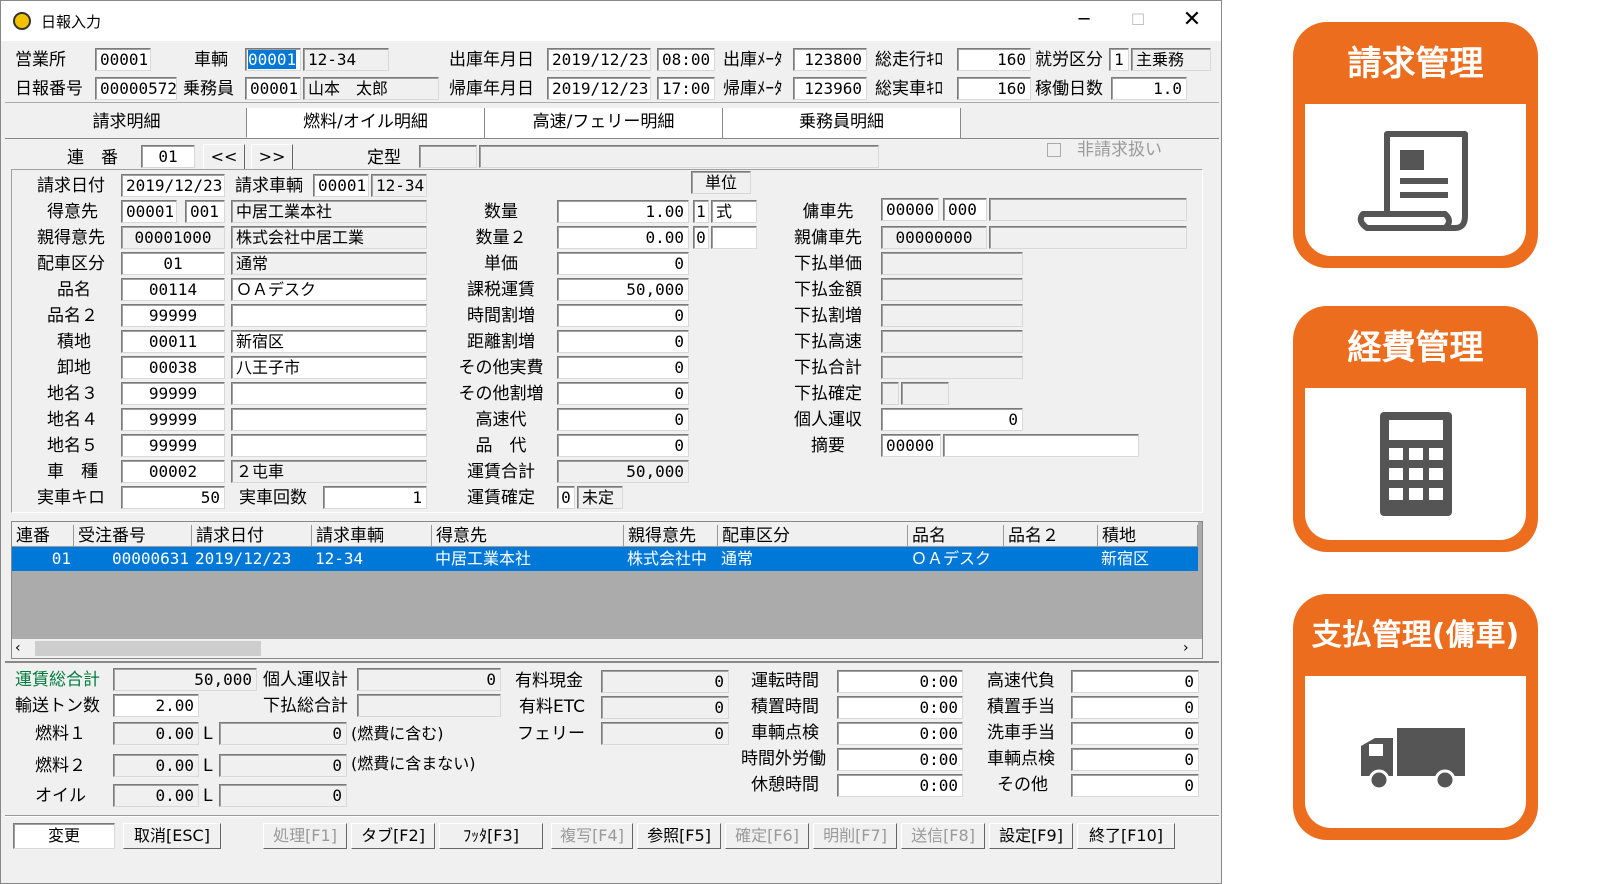 This screenshot has height=884, width=1611. Describe the element at coordinates (528, 536) in the screenshot. I see `grid-header-tokuisaki: 得意先` at that location.